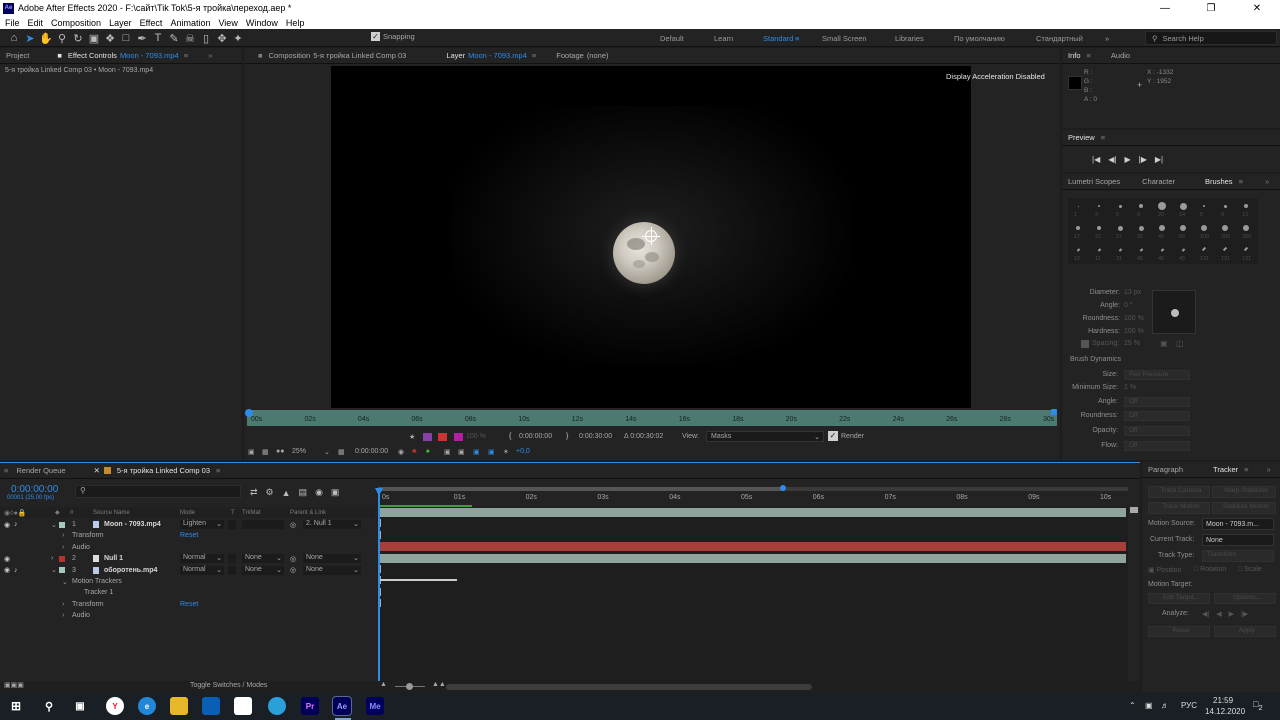  I want to click on hide-shy-icon: ▲, so click(286, 493).